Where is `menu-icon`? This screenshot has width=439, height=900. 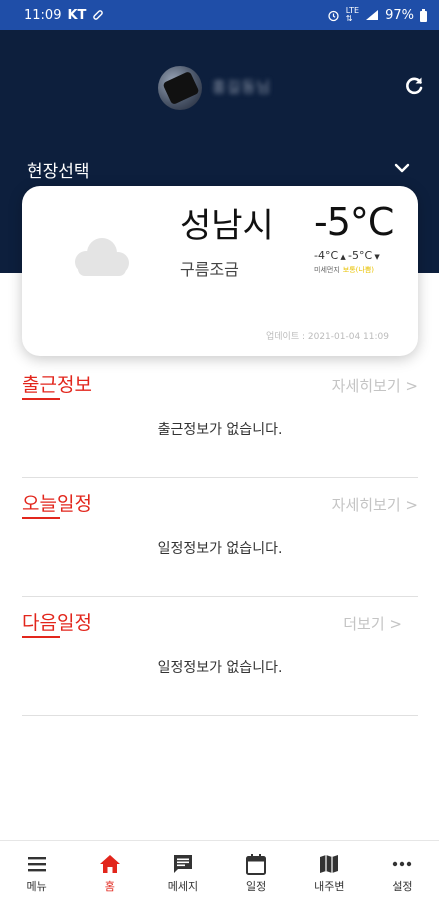 menu-icon is located at coordinates (36, 864).